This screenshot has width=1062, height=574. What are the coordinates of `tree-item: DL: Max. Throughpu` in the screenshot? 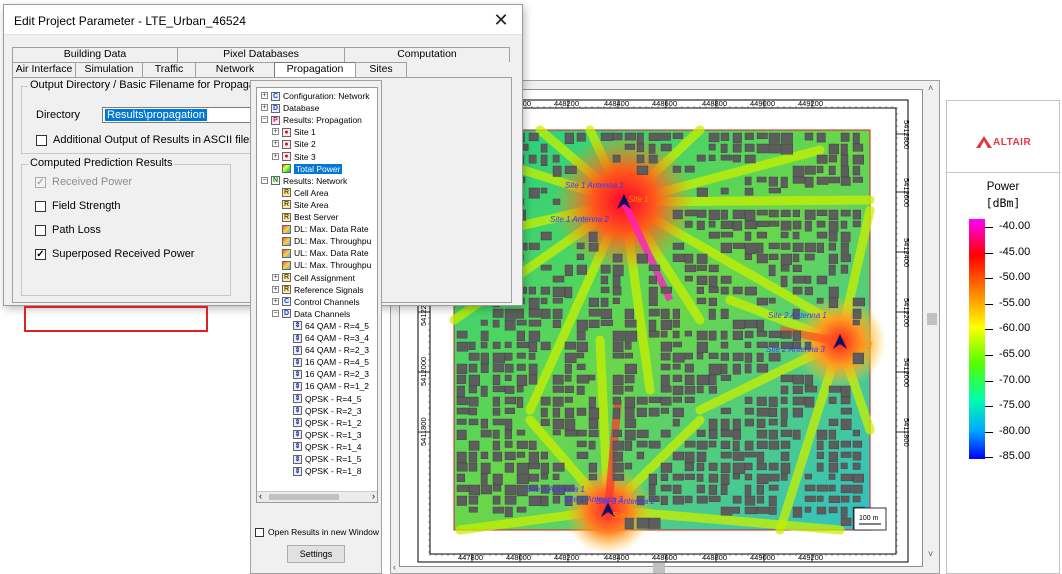 It's located at (326, 241).